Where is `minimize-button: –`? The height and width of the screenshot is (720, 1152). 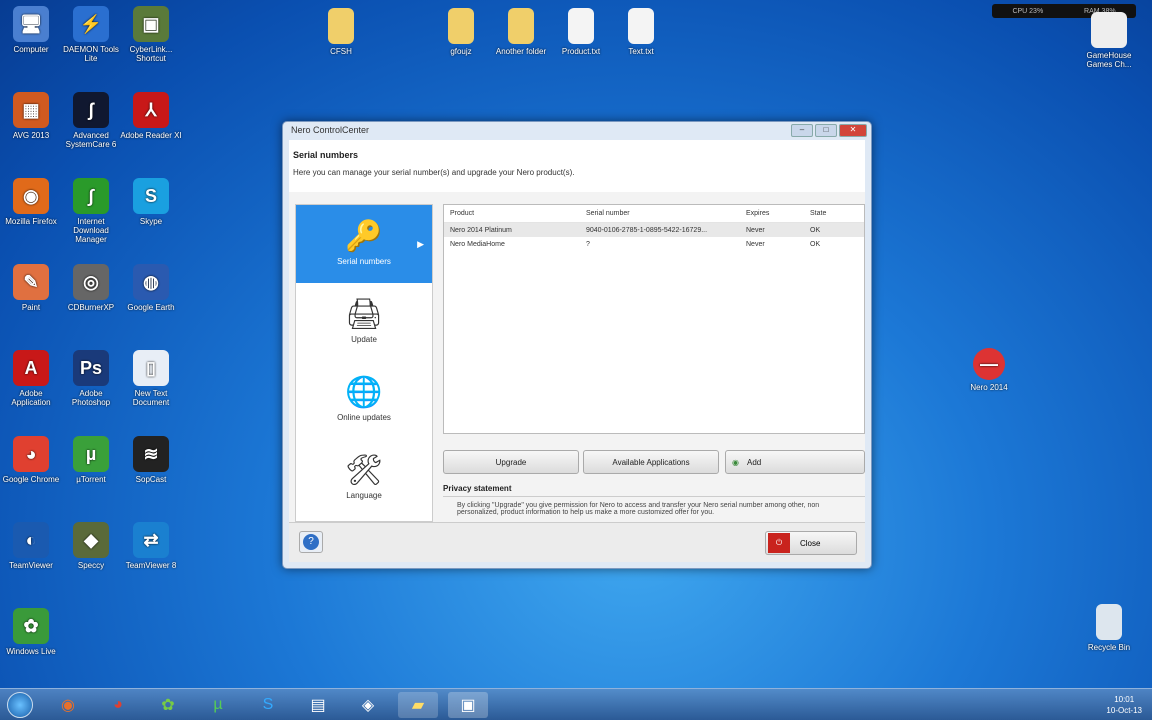 minimize-button: – is located at coordinates (802, 130).